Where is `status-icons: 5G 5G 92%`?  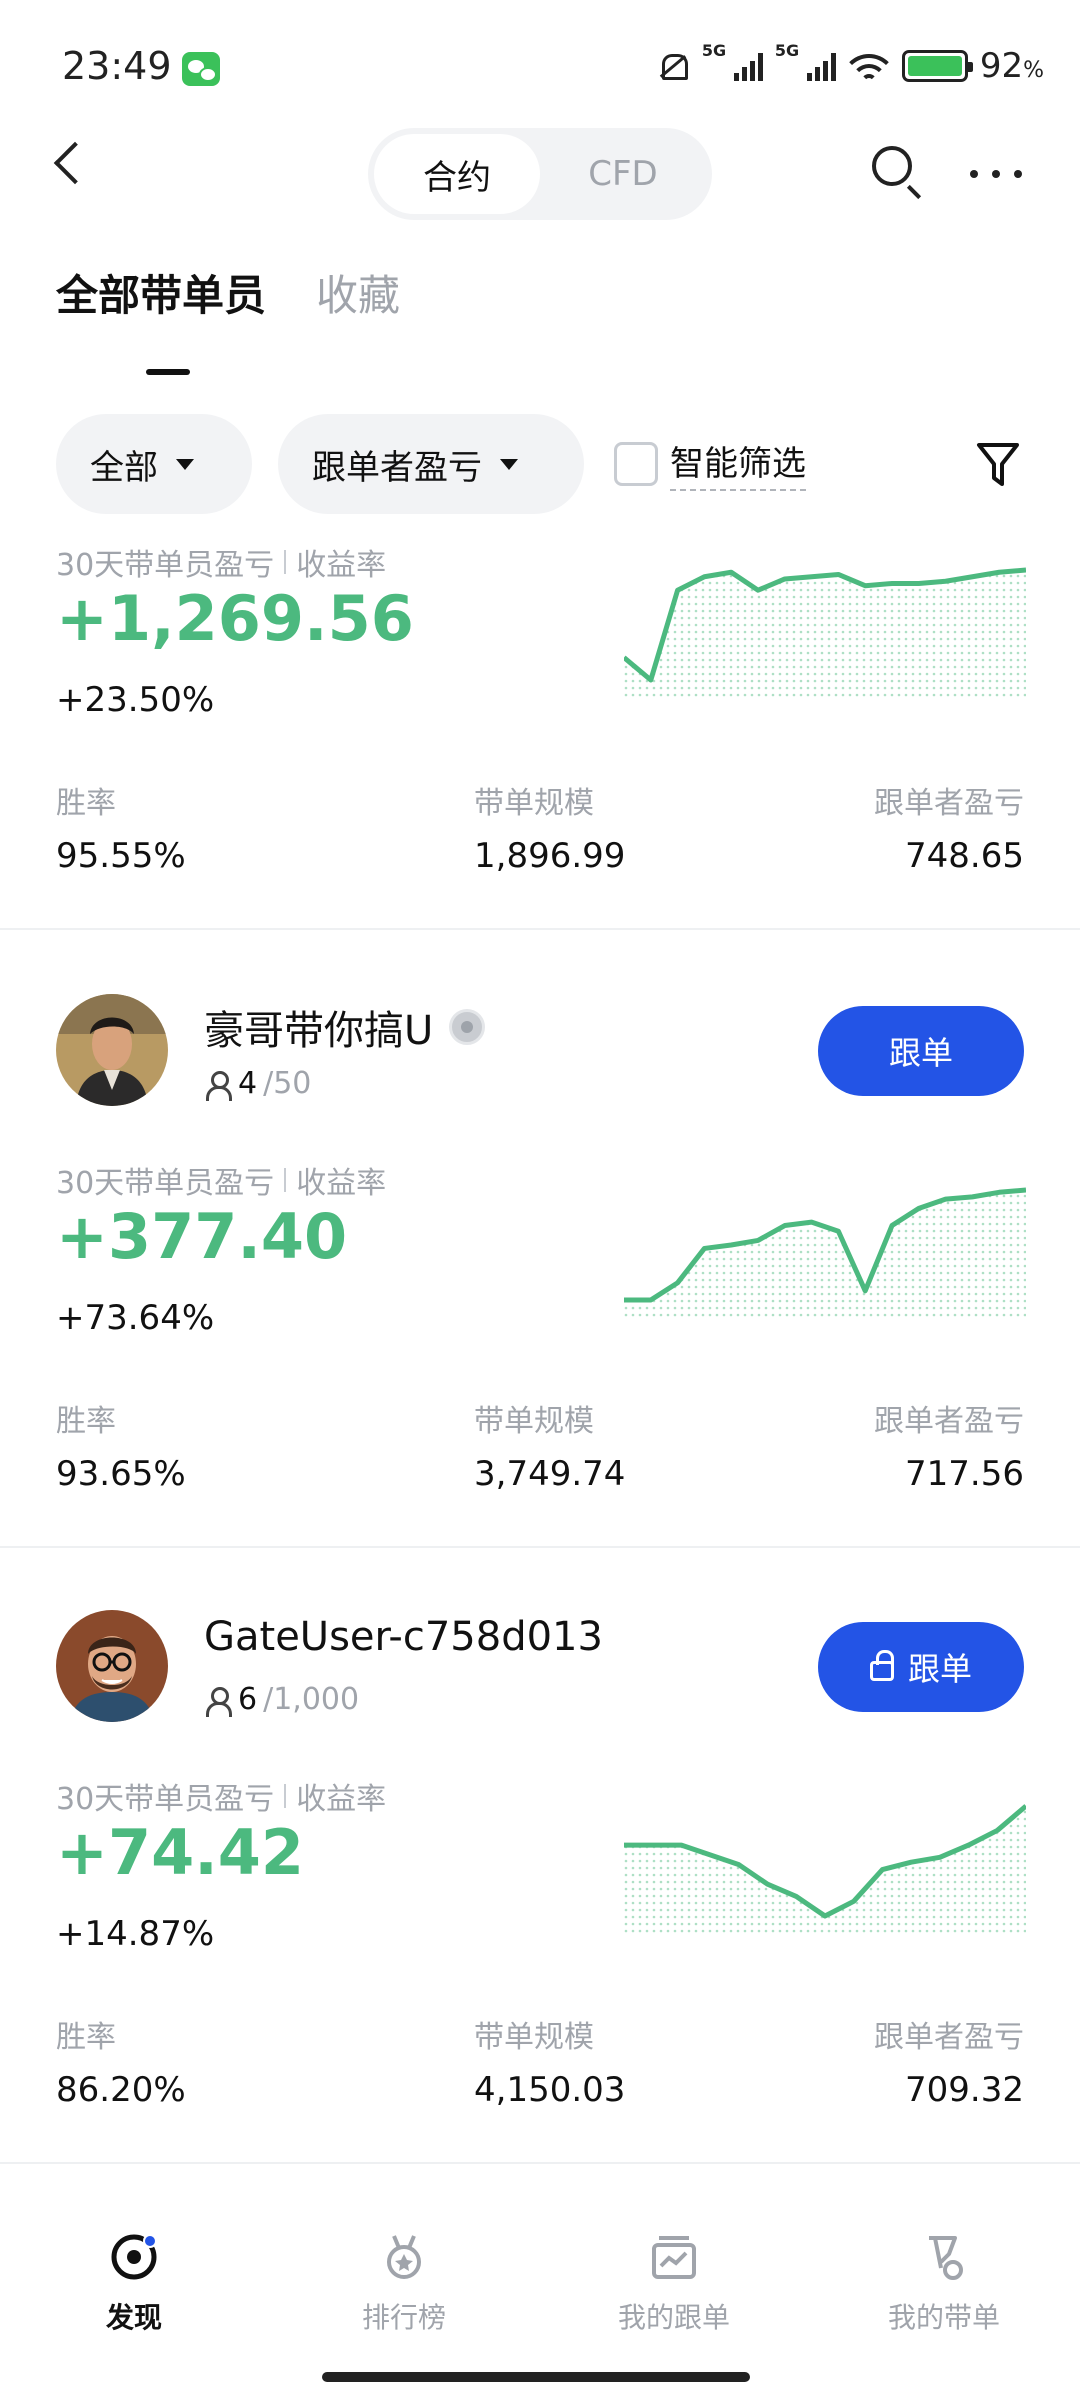
status-icons: 5G 5G 92% is located at coordinates (849, 63).